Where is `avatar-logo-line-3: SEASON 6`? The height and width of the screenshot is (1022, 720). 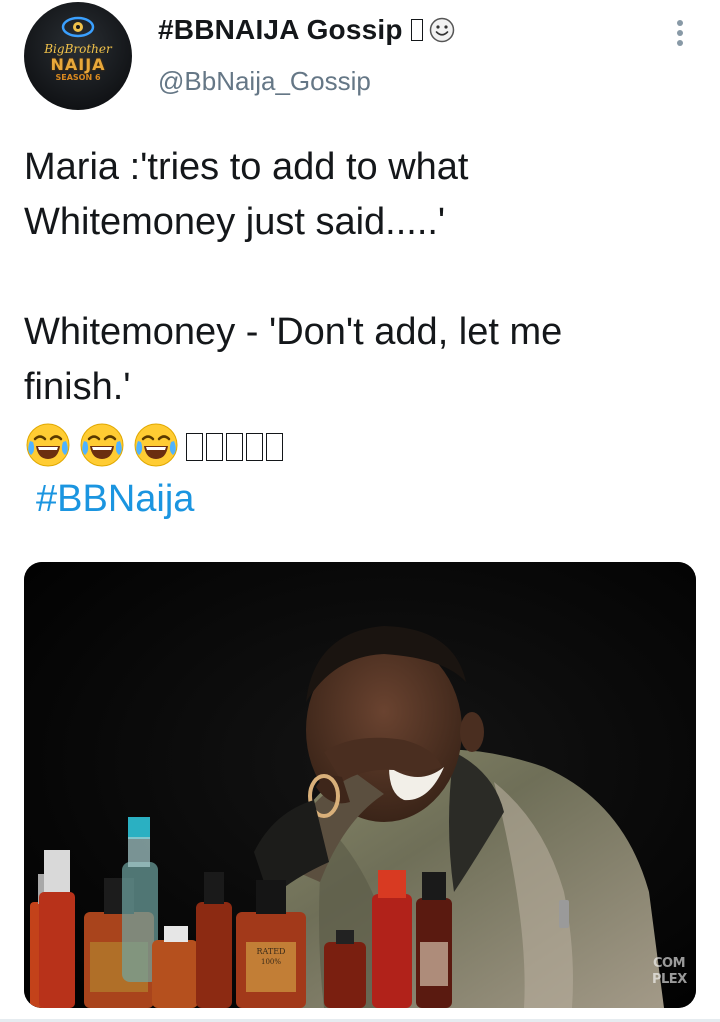
avatar-logo-line-3: SEASON 6 is located at coordinates (78, 77).